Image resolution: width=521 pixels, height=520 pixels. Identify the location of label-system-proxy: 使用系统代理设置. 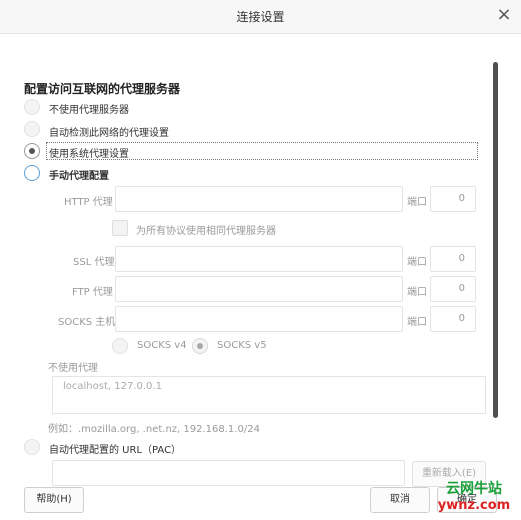
(89, 154).